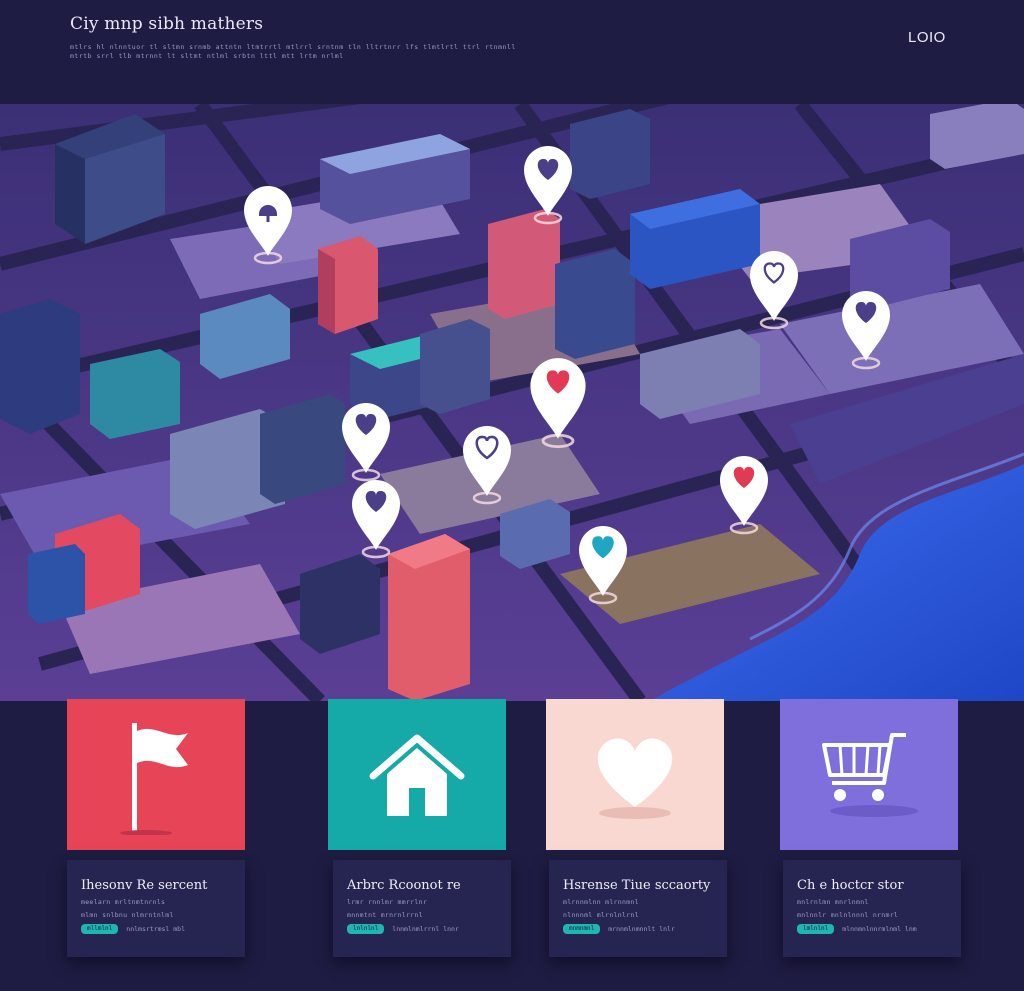  I want to click on category-badge: mnmnmnl, so click(582, 929).